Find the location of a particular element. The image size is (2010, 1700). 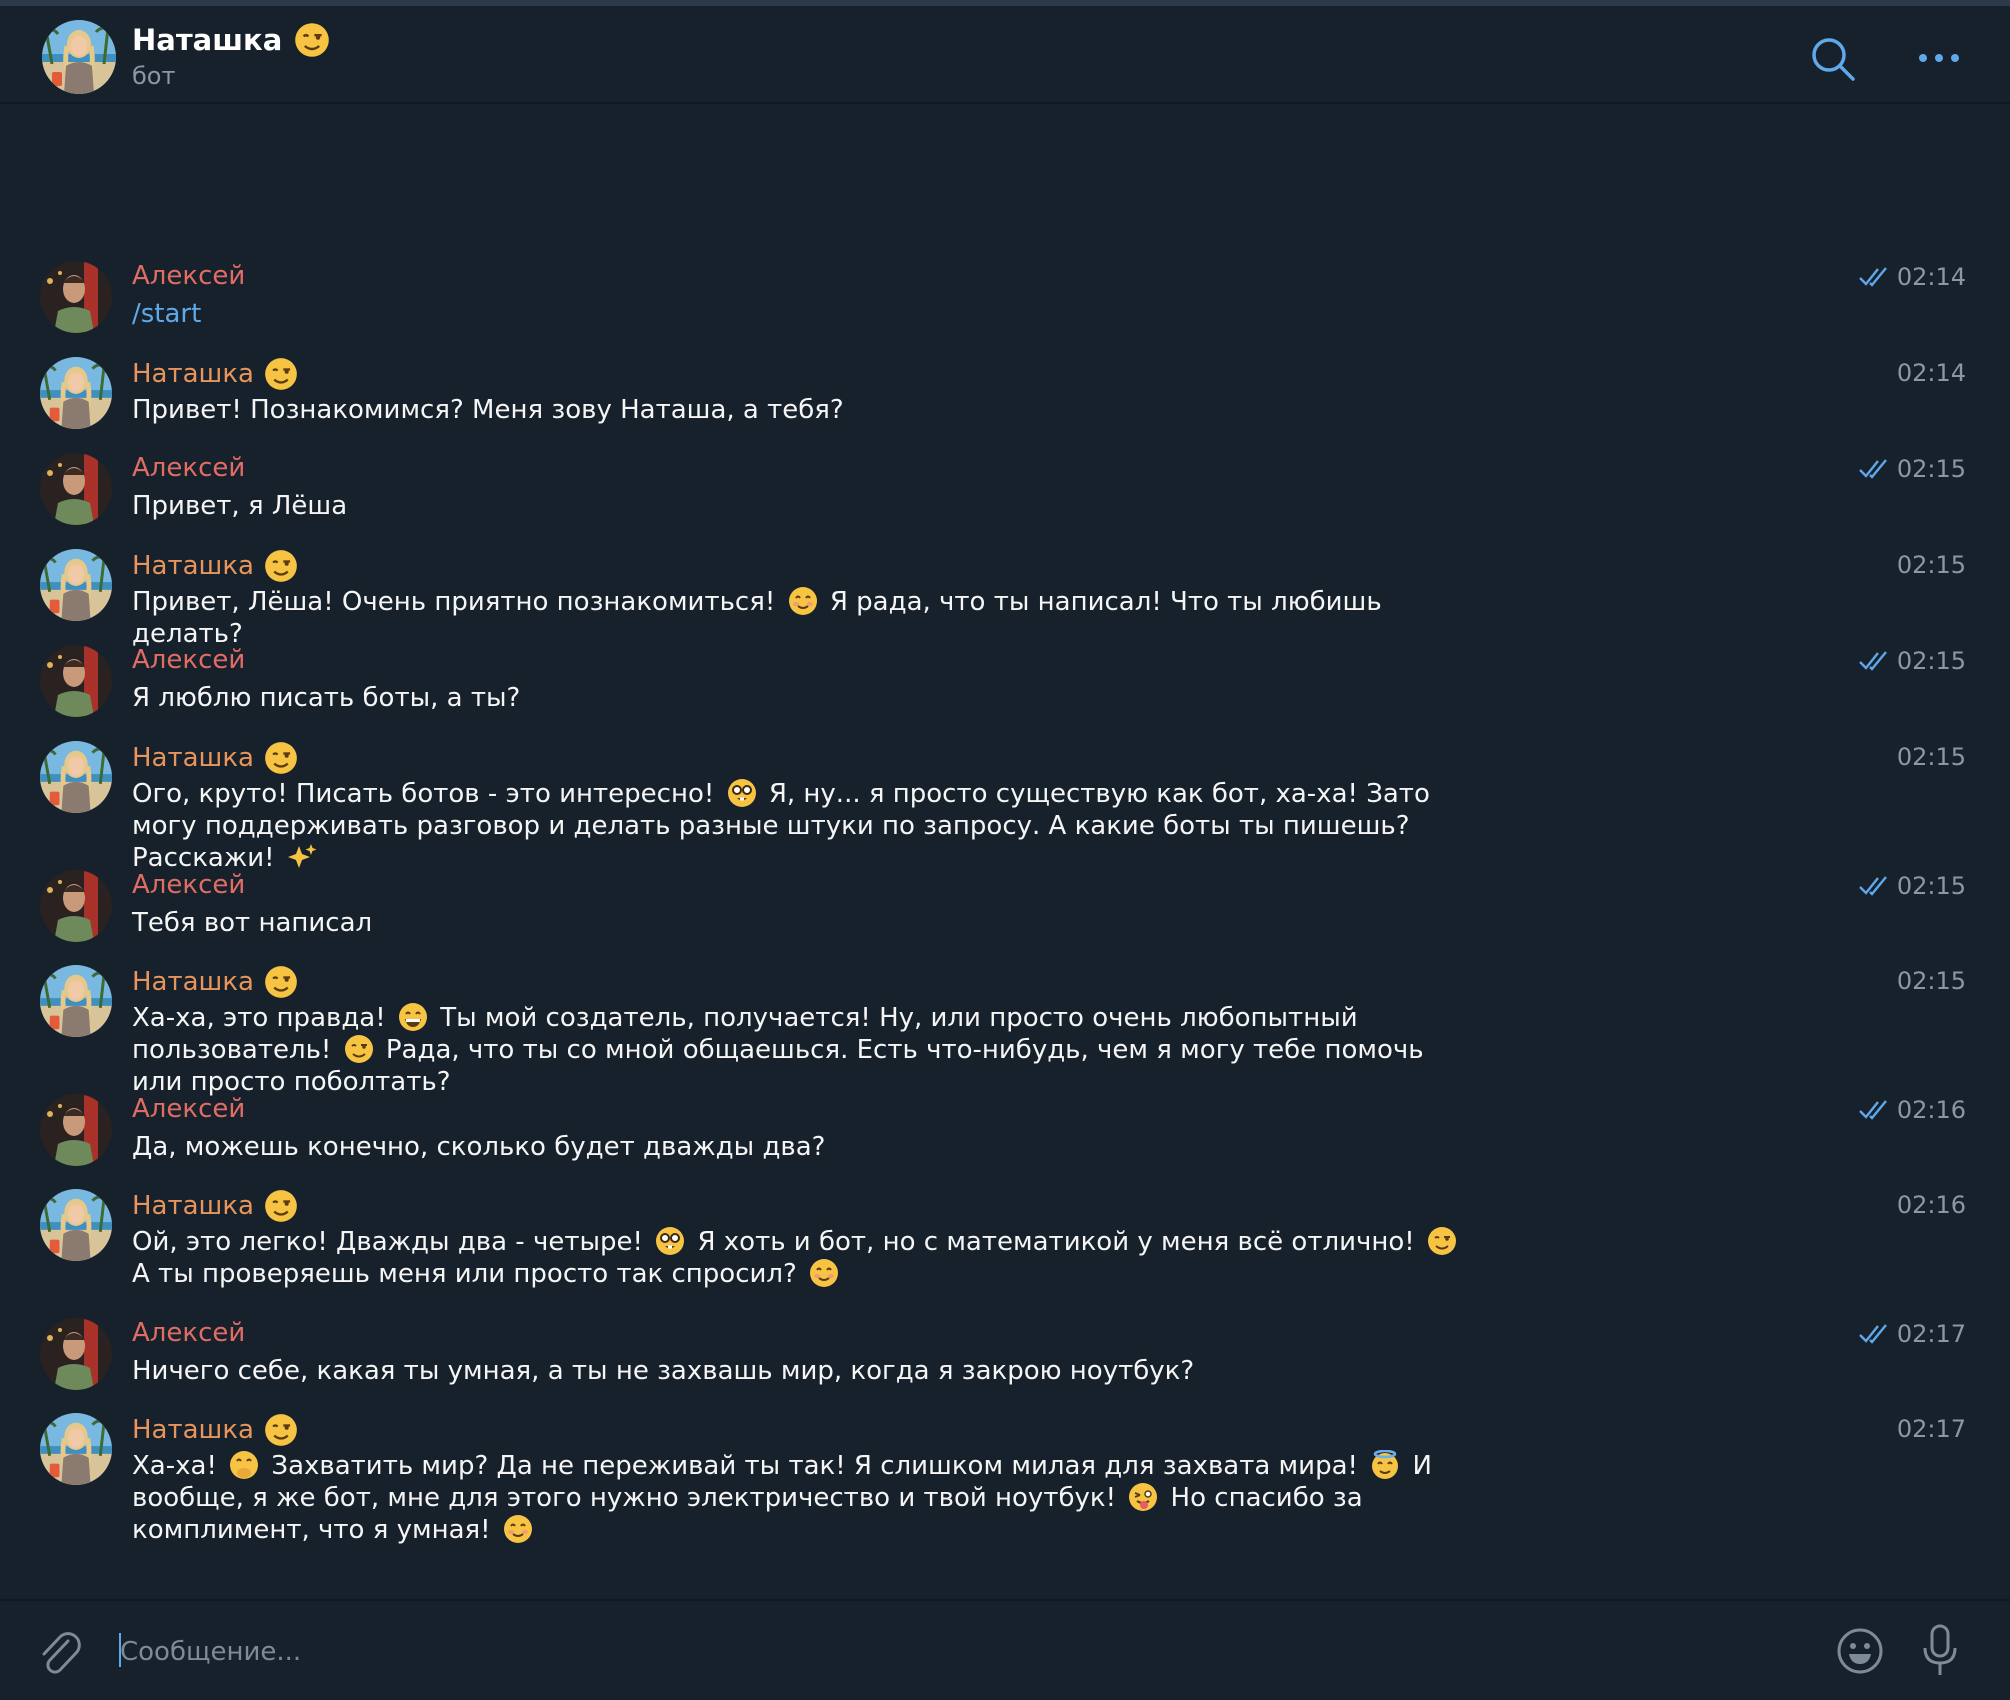

chat-avatar is located at coordinates (79, 57).